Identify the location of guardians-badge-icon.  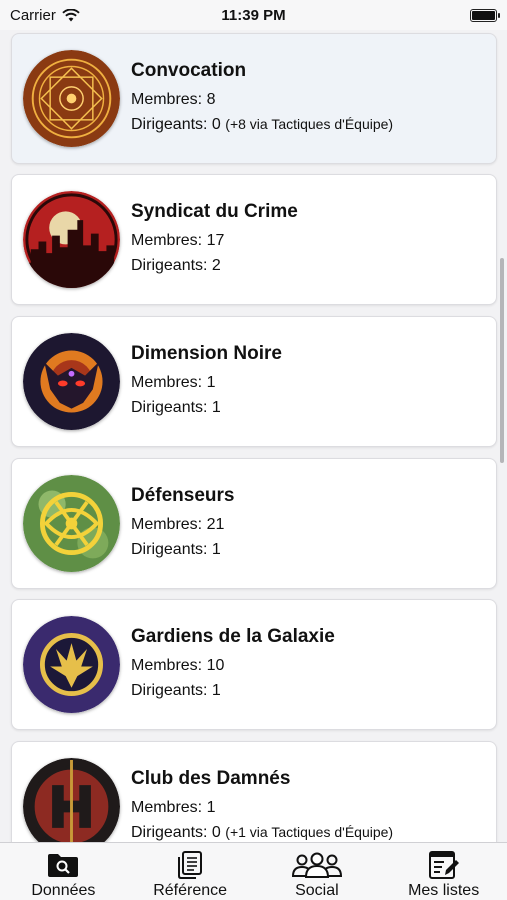
(71, 664).